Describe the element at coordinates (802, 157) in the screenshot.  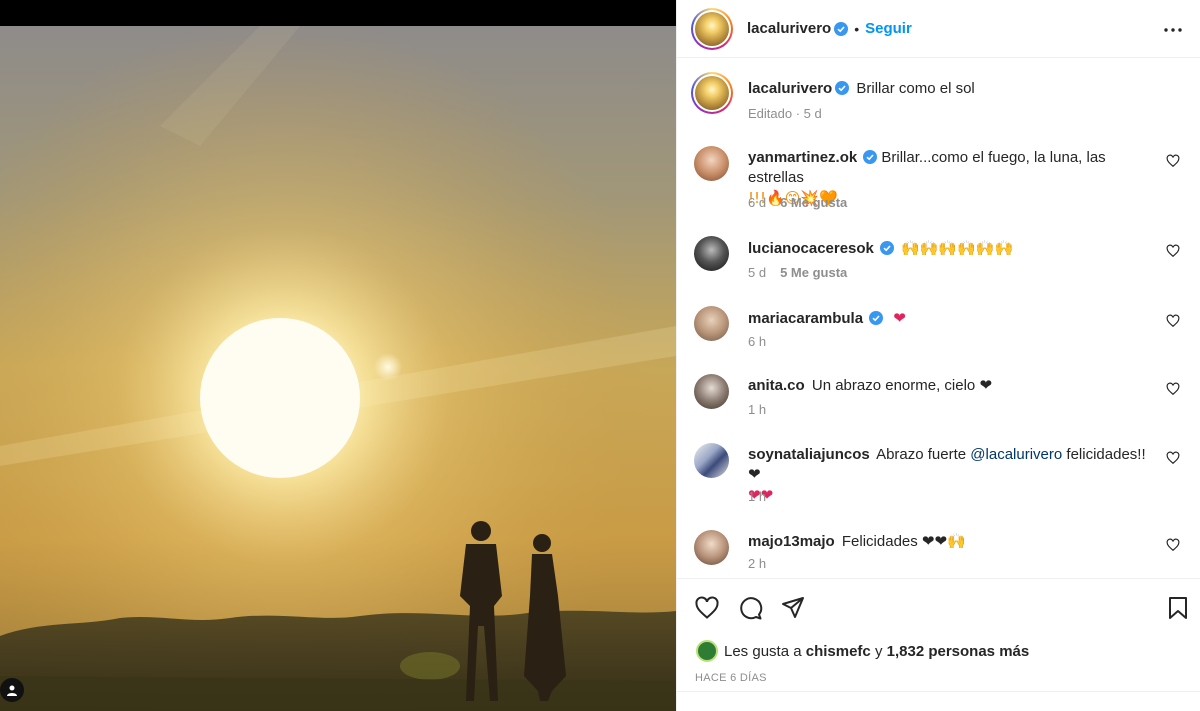
I see `comment-username: yanmartinez.ok` at that location.